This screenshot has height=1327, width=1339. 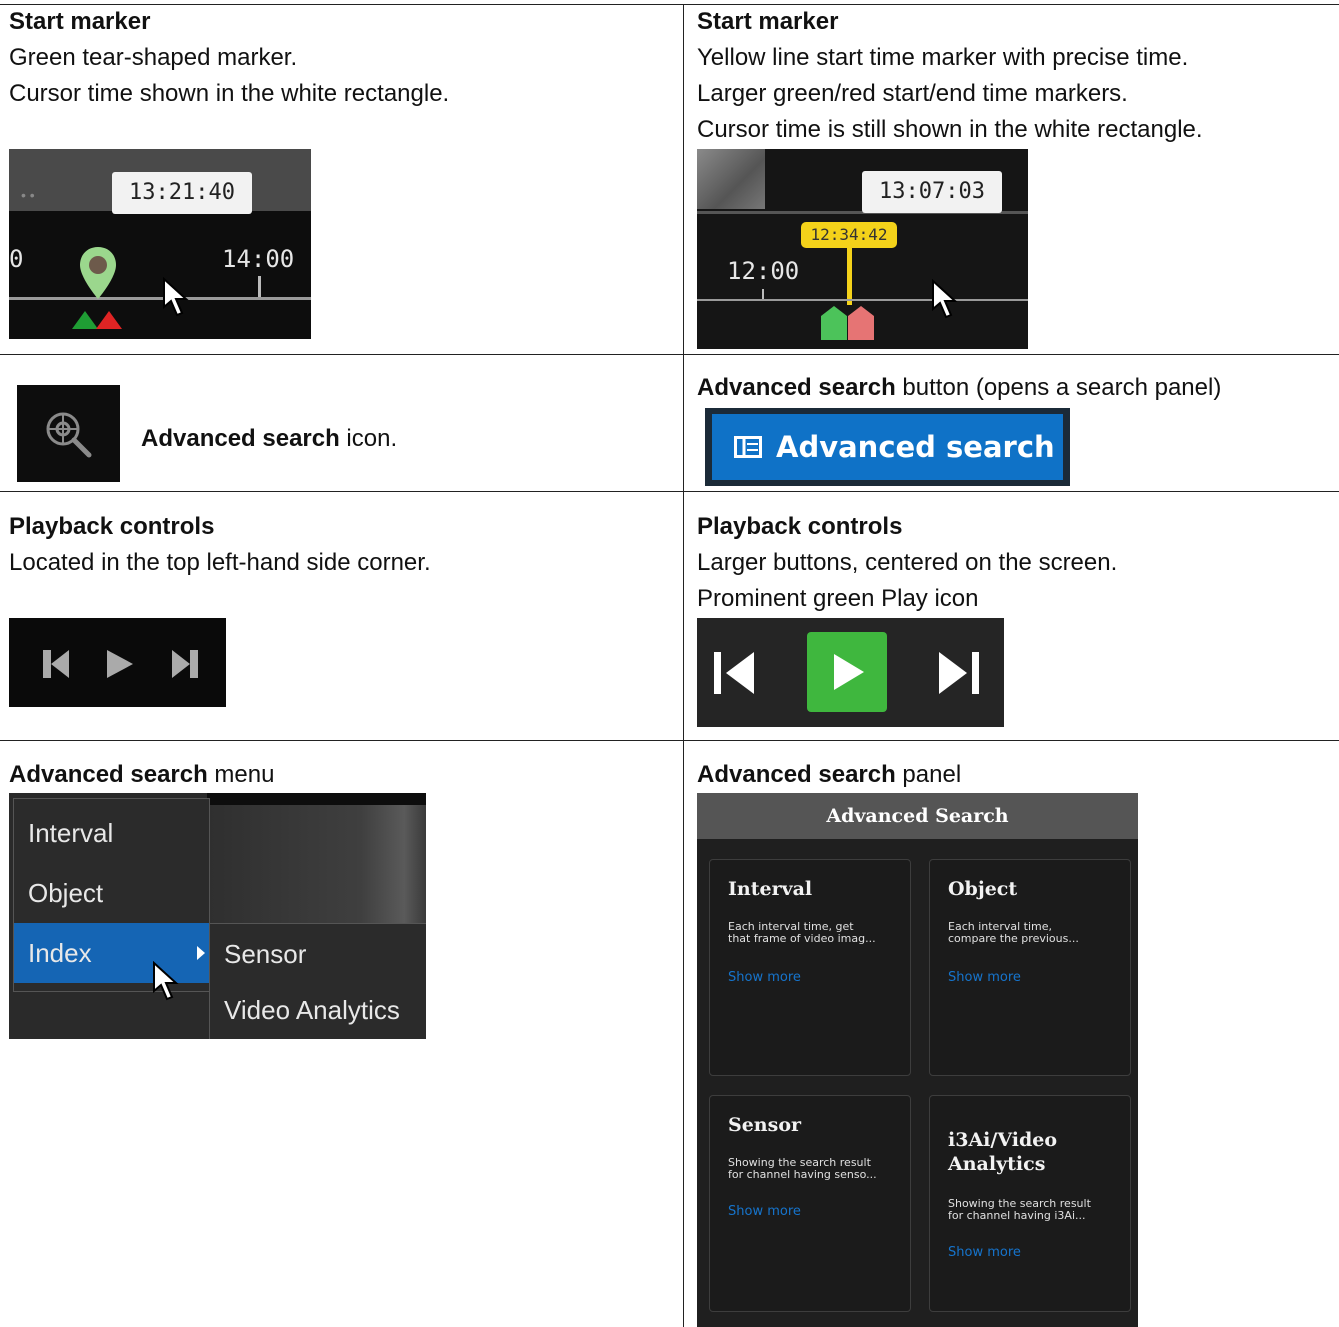 What do you see at coordinates (112, 526) in the screenshot?
I see `row3-left-heading: Playback controls` at bounding box center [112, 526].